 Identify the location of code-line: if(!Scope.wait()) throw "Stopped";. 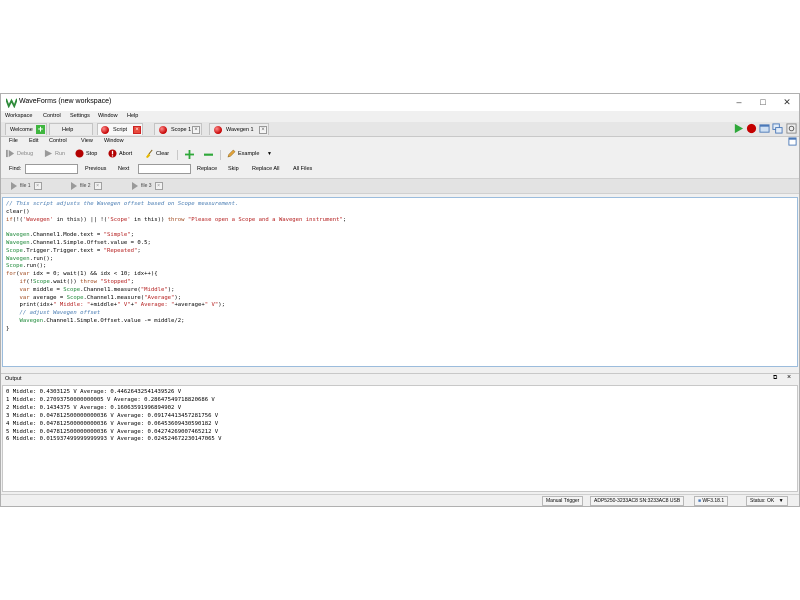
(401, 283).